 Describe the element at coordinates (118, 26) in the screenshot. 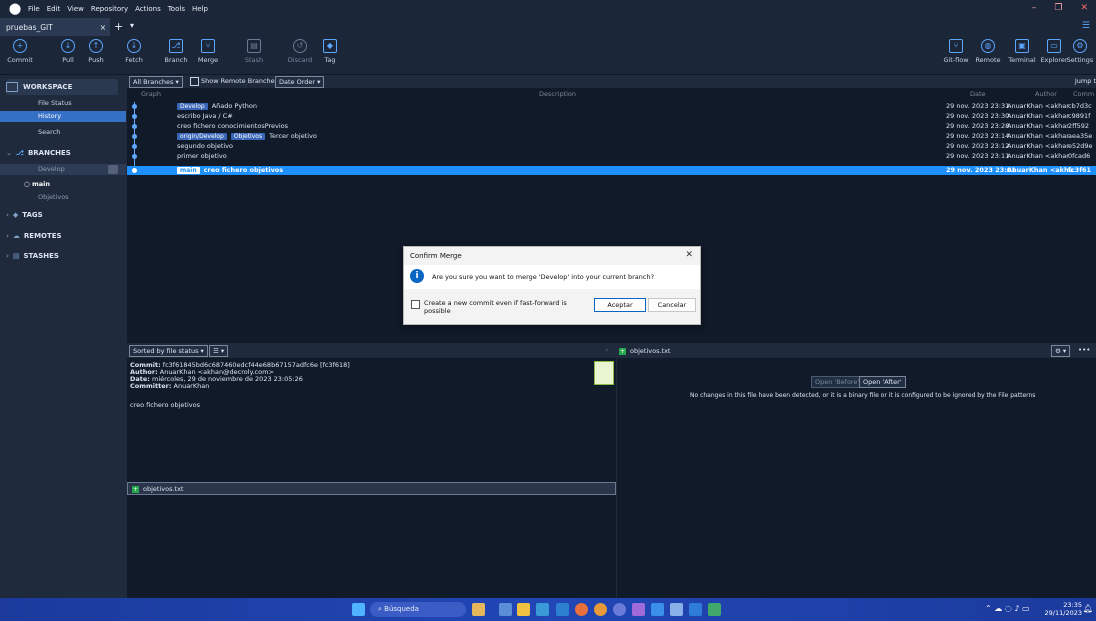

I see `new-tab-icon: +` at that location.